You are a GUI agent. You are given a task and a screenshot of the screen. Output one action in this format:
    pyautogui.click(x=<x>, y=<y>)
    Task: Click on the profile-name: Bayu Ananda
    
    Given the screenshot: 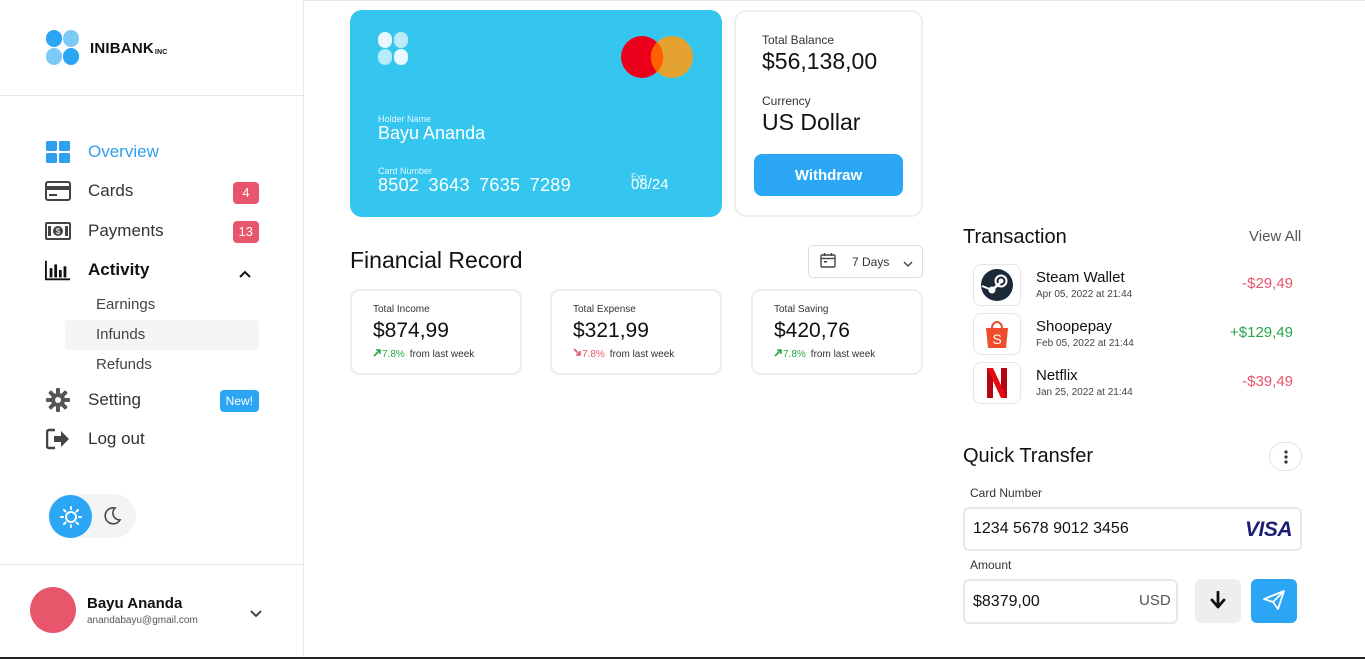 What is the action you would take?
    pyautogui.click(x=135, y=603)
    